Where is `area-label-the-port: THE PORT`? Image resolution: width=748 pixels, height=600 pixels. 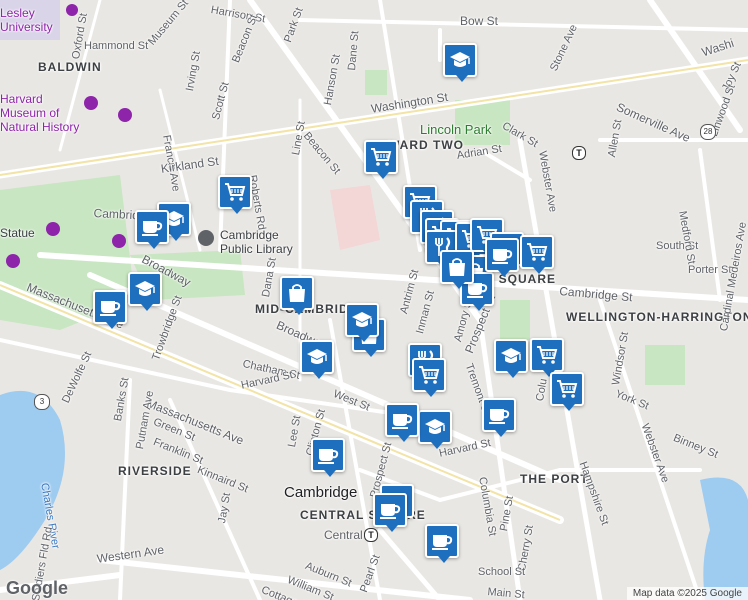 area-label-the-port: THE PORT is located at coordinates (554, 479).